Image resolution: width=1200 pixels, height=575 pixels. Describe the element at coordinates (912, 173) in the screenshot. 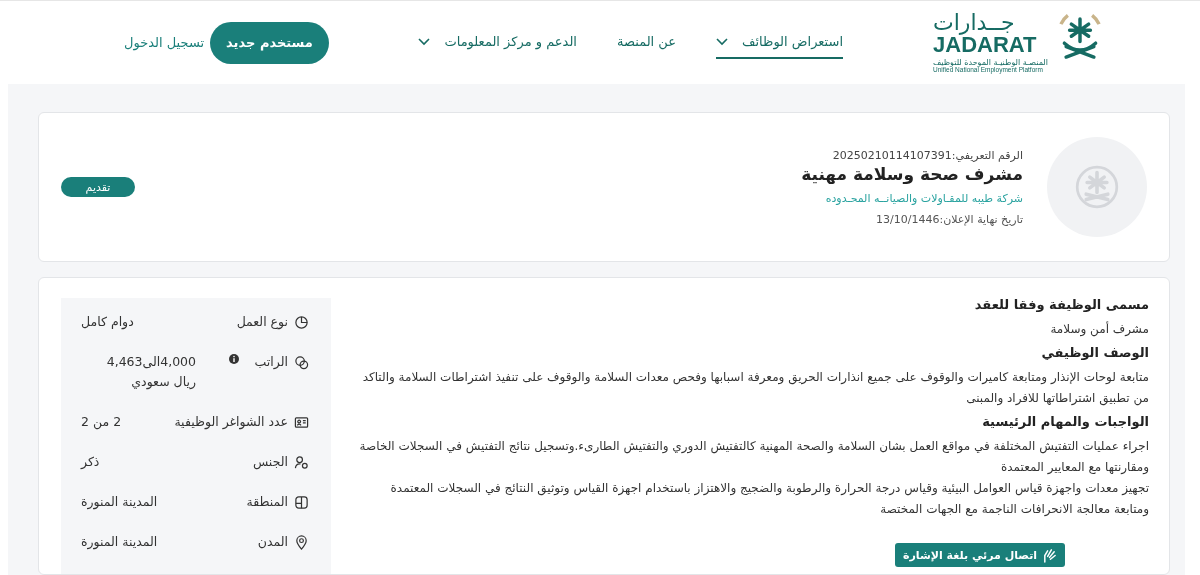

I see `job-title: مشرف صحة وسلامة مهنية` at that location.